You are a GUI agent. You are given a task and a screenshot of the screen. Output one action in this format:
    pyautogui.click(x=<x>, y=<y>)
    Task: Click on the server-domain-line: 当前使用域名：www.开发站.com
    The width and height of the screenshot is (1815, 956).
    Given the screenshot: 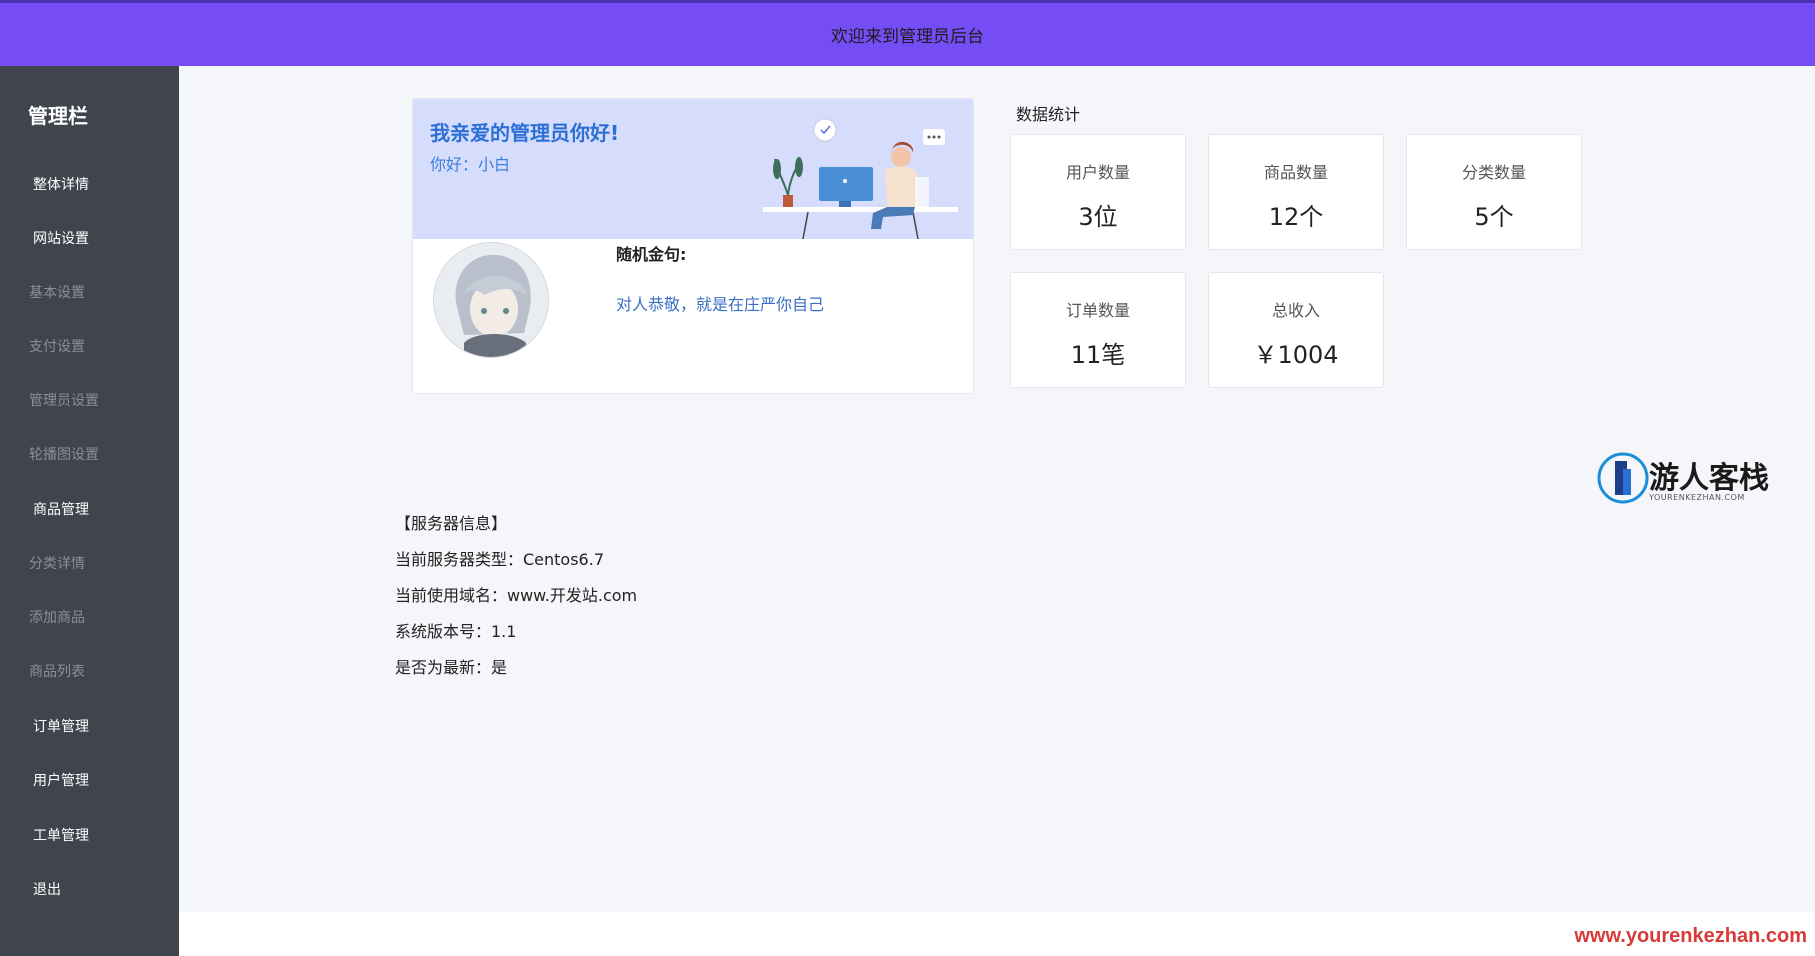 What is the action you would take?
    pyautogui.click(x=516, y=595)
    